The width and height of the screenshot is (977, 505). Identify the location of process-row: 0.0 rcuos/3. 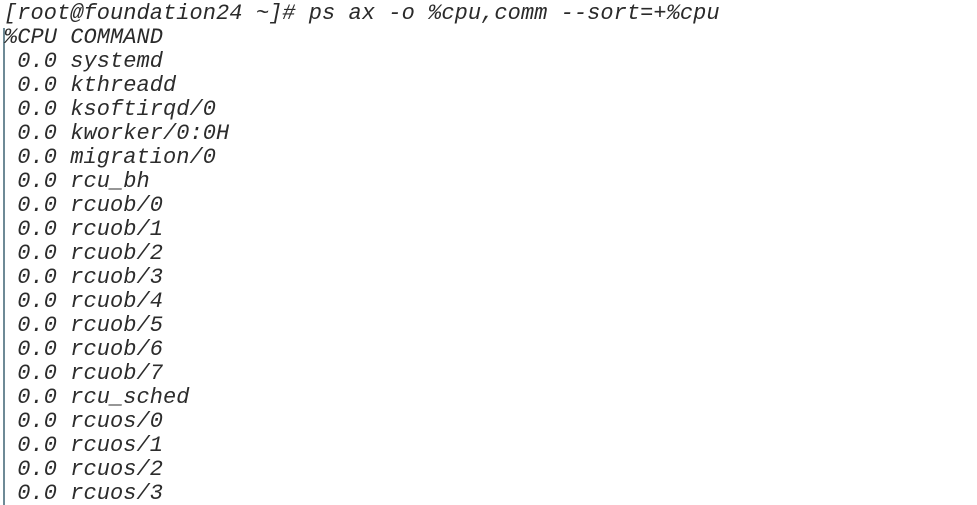
(84, 493).